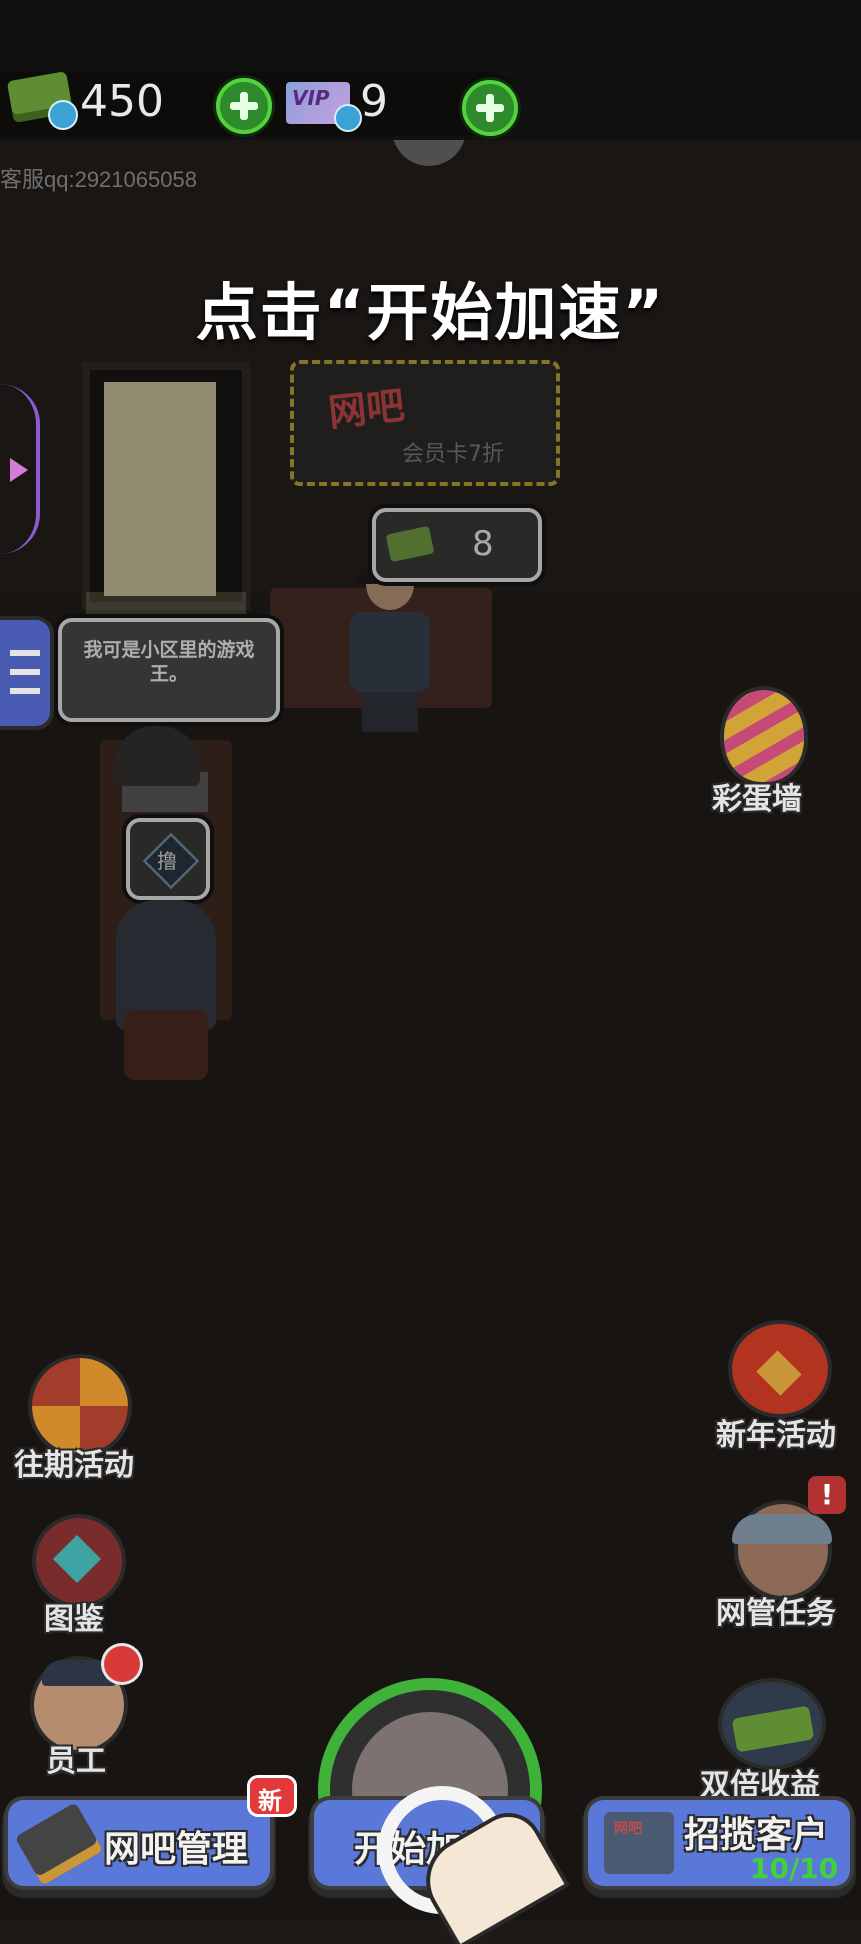  I want to click on new-badge: 新, so click(272, 1796).